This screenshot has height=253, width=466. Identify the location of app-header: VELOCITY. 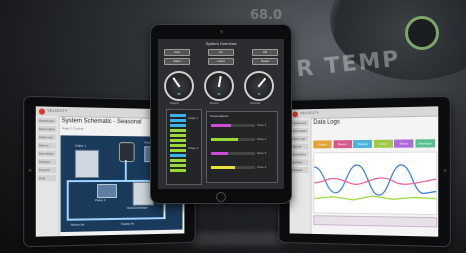
(364, 113).